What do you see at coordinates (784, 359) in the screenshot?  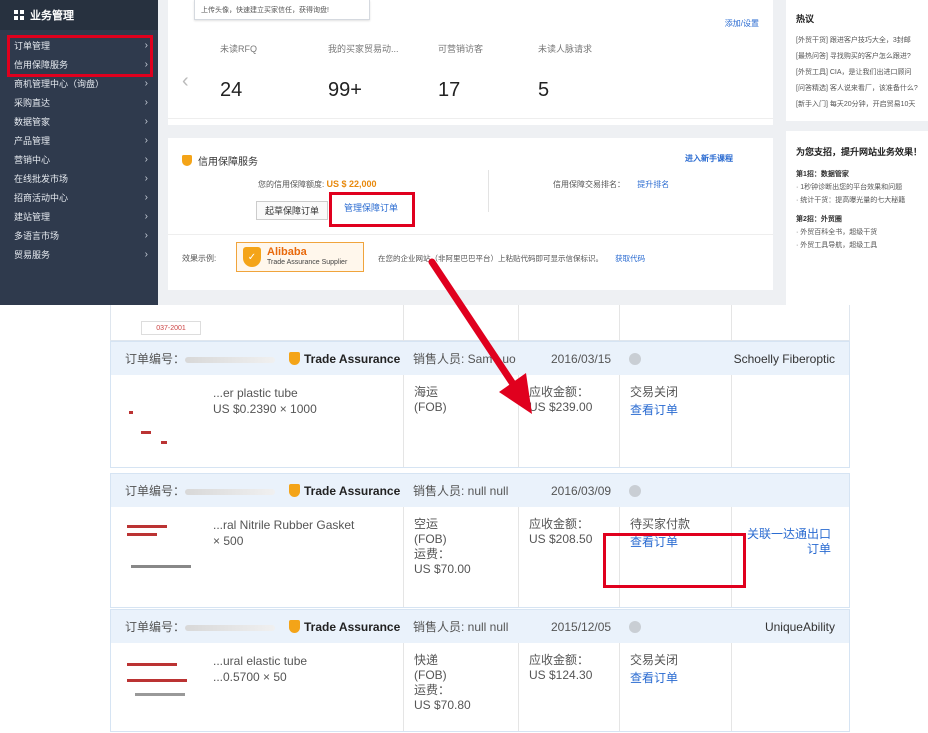 I see `buyer-name: Schoelly Fiberoptic` at bounding box center [784, 359].